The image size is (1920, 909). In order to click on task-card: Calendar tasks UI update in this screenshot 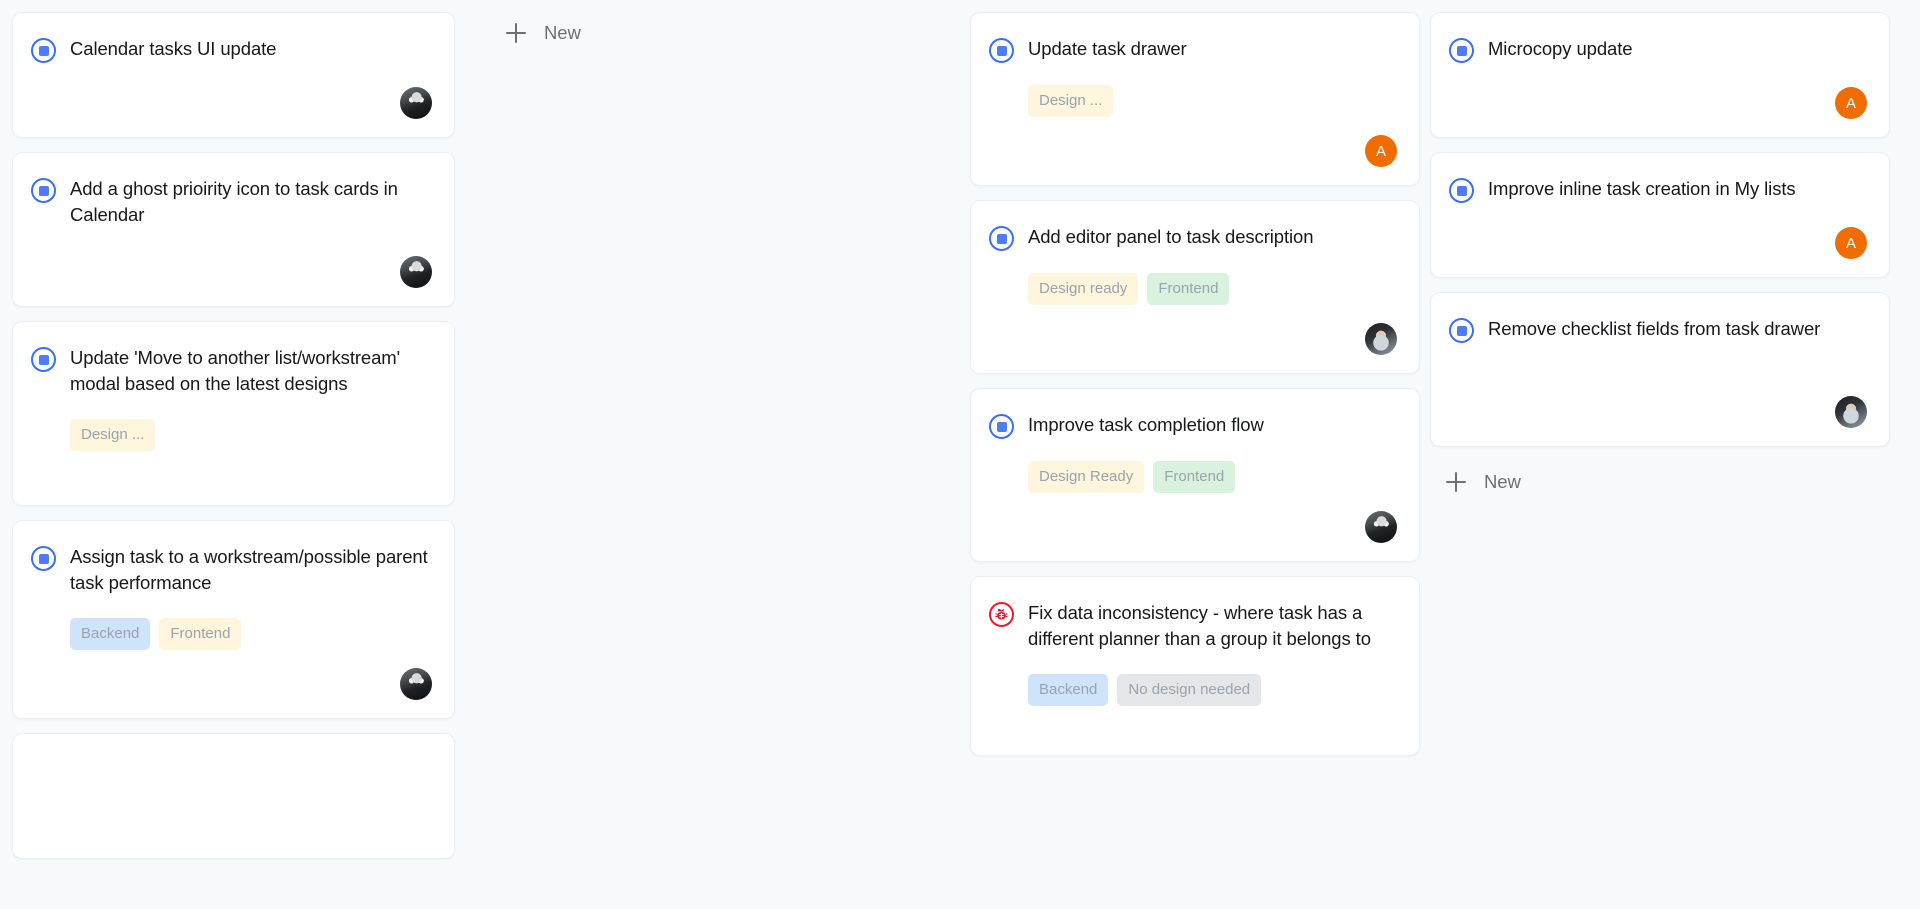, I will do `click(233, 75)`.